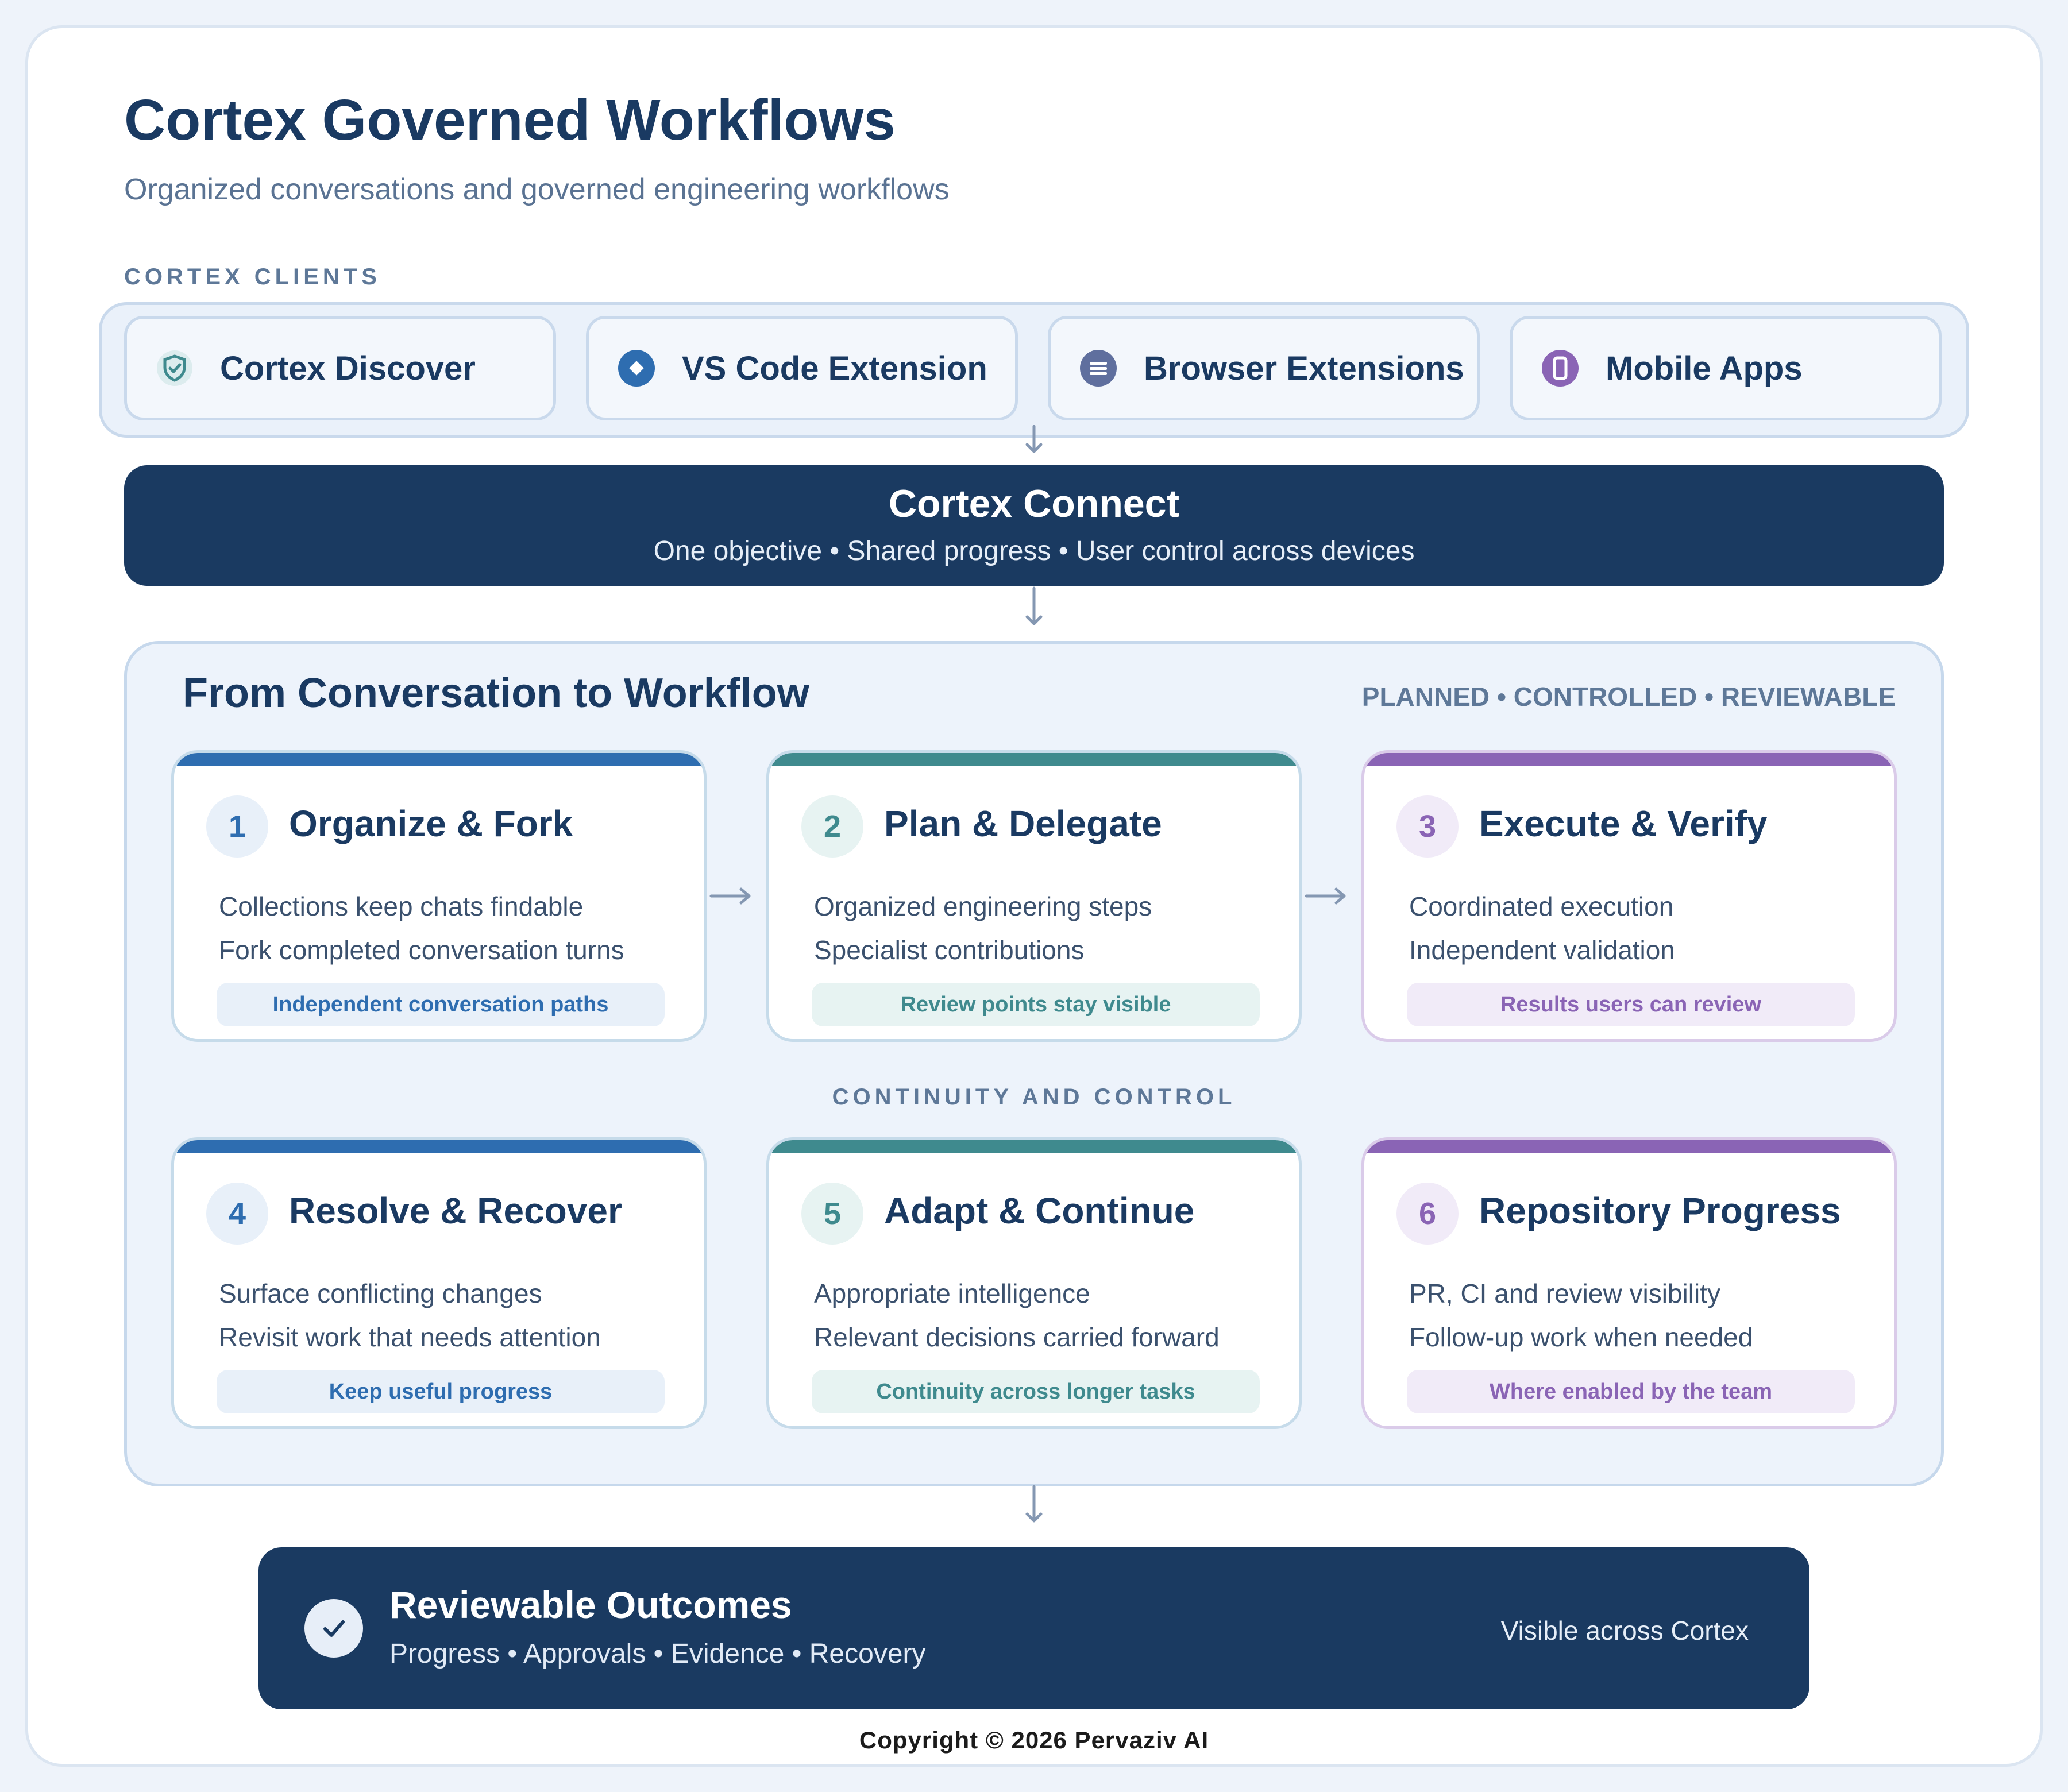 The image size is (2068, 1792). Describe the element at coordinates (410, 1337) in the screenshot. I see `step-line: Revisit work that needs attention` at that location.